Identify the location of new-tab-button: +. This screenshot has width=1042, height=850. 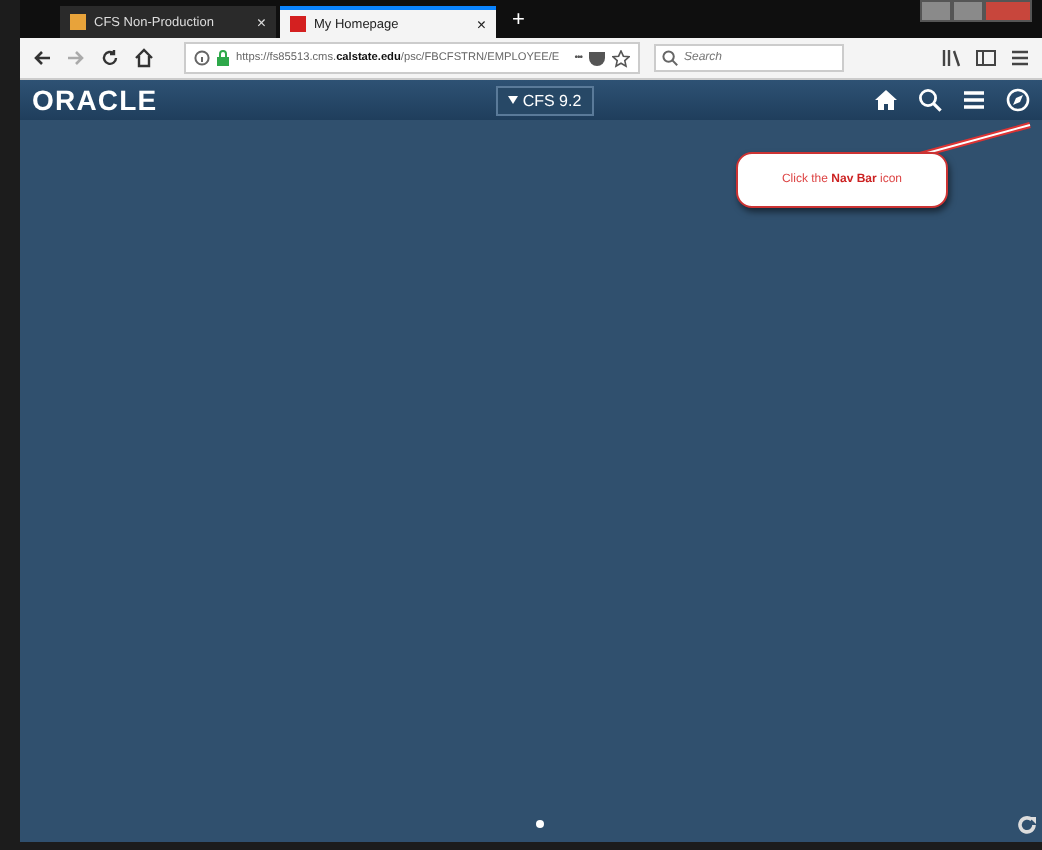
(518, 20).